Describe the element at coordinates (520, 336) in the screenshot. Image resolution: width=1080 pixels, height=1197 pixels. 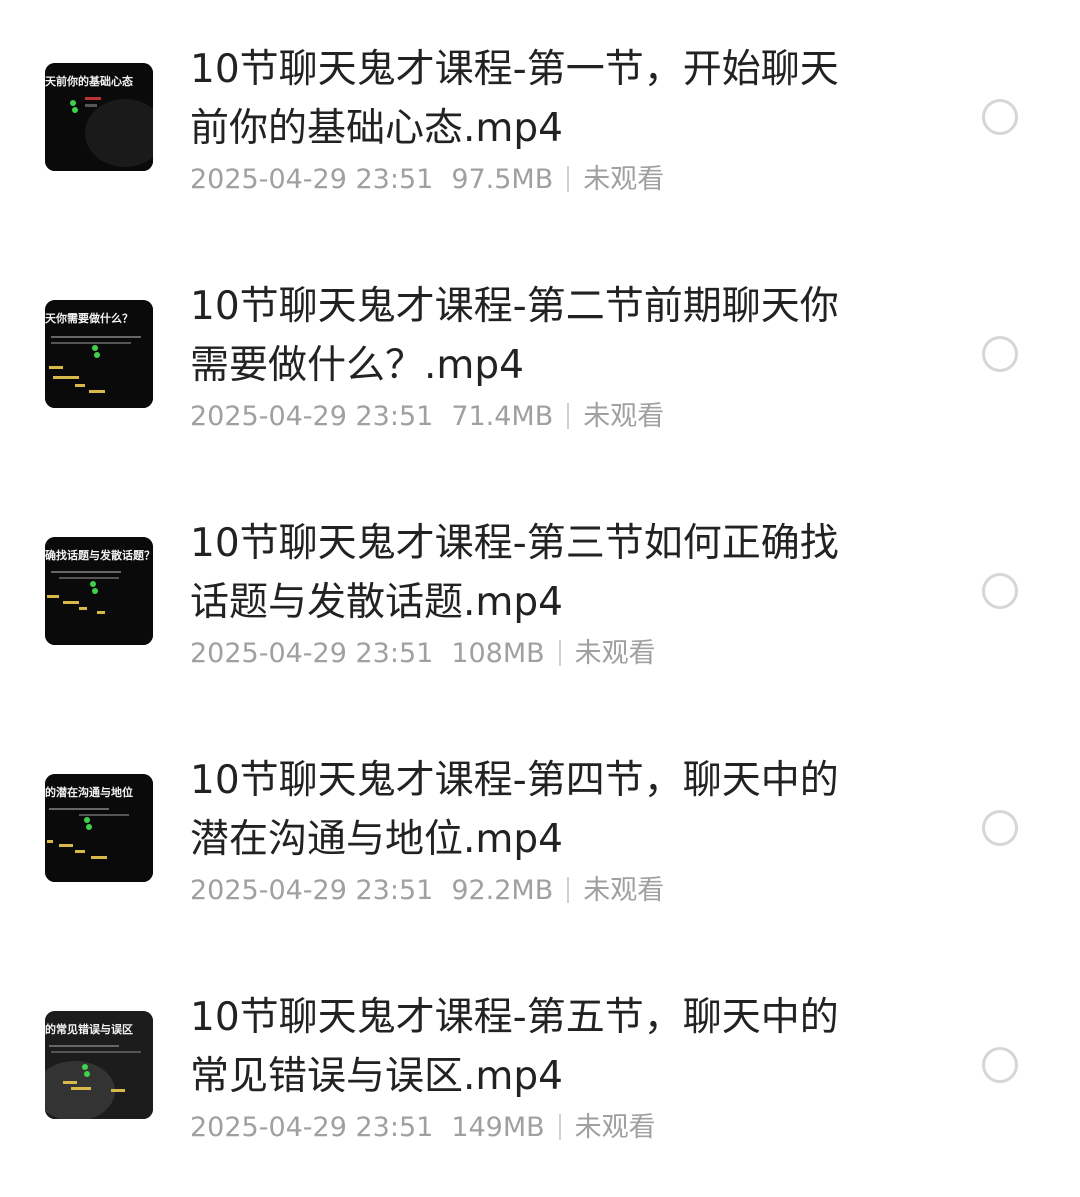
I see `file-title: 10节聊天鬼才课程-第二节前期聊天你需要做什么？.mp4` at that location.